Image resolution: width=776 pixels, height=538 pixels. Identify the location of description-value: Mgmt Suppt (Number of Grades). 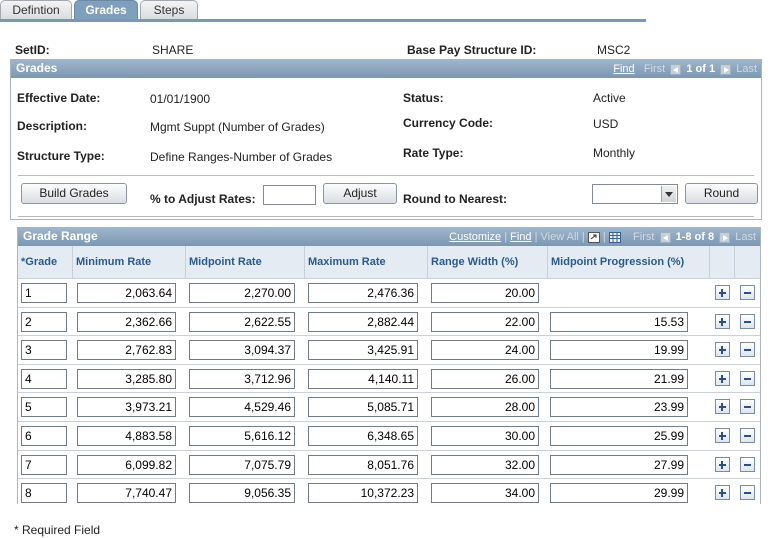
(237, 127).